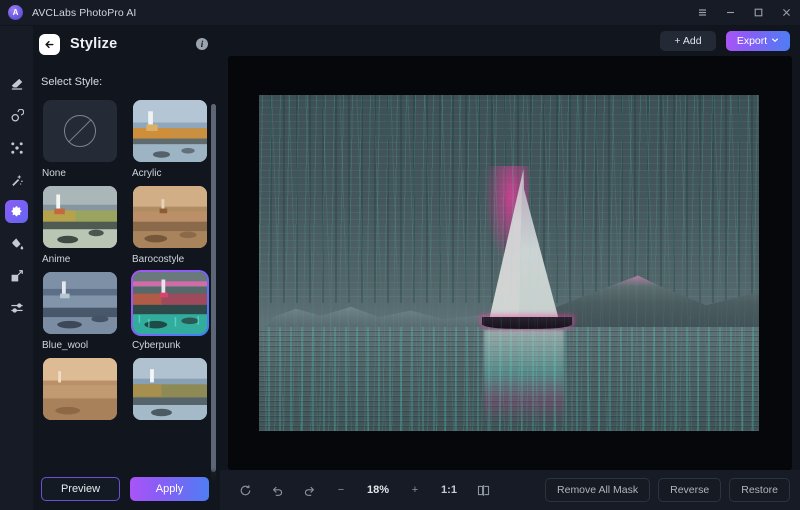 The width and height of the screenshot is (800, 510). Describe the element at coordinates (449, 490) in the screenshot. I see `actual-size-button: 1:1` at that location.